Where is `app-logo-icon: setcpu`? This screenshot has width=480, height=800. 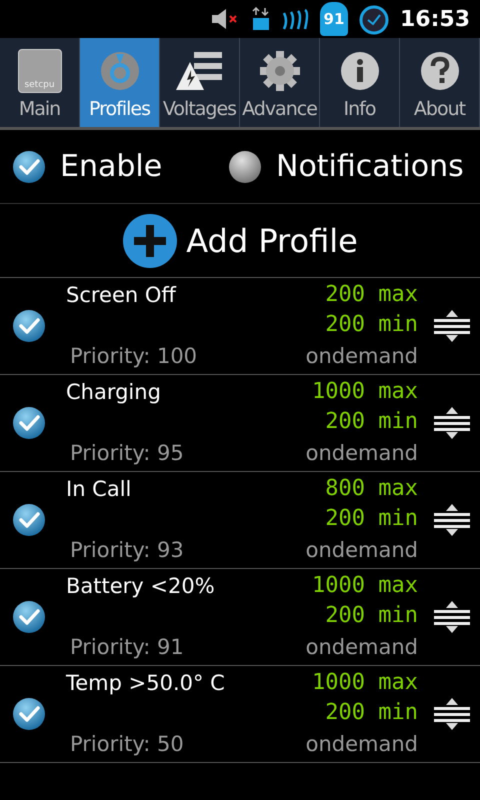
app-logo-icon: setcpu is located at coordinates (40, 71).